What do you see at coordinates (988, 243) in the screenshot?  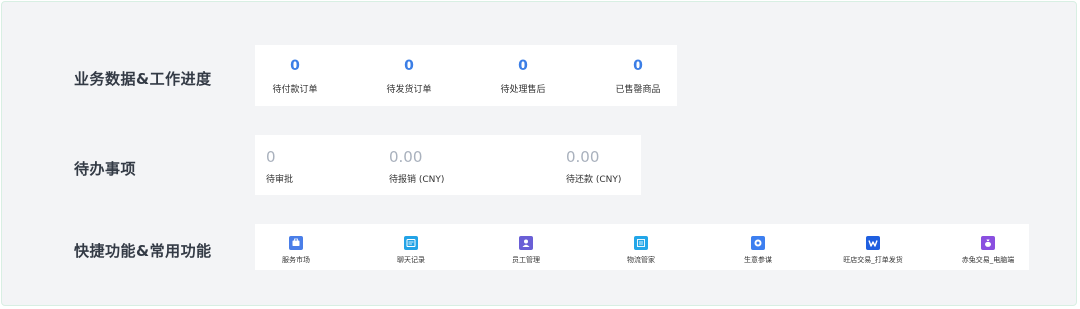 I see `money-bag-icon` at bounding box center [988, 243].